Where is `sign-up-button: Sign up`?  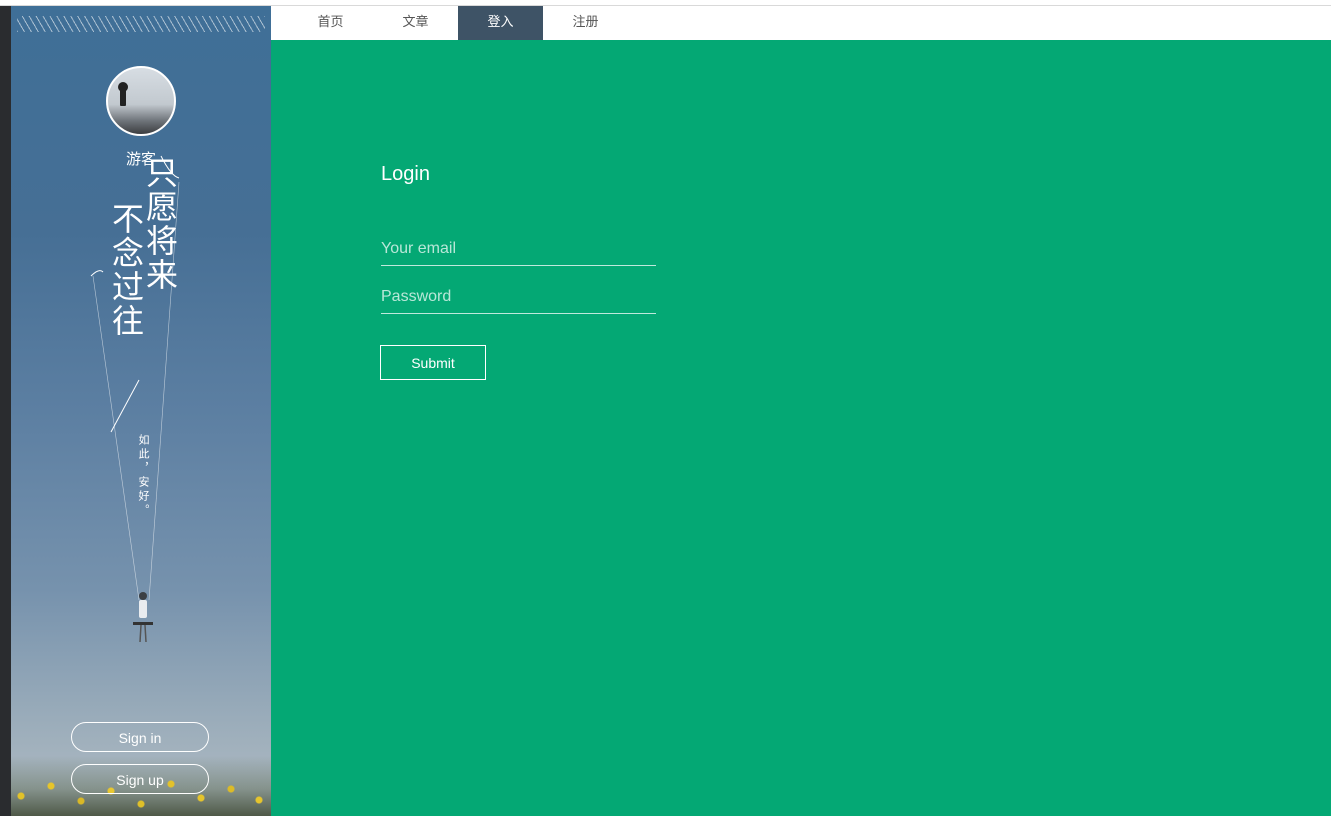 sign-up-button: Sign up is located at coordinates (140, 779).